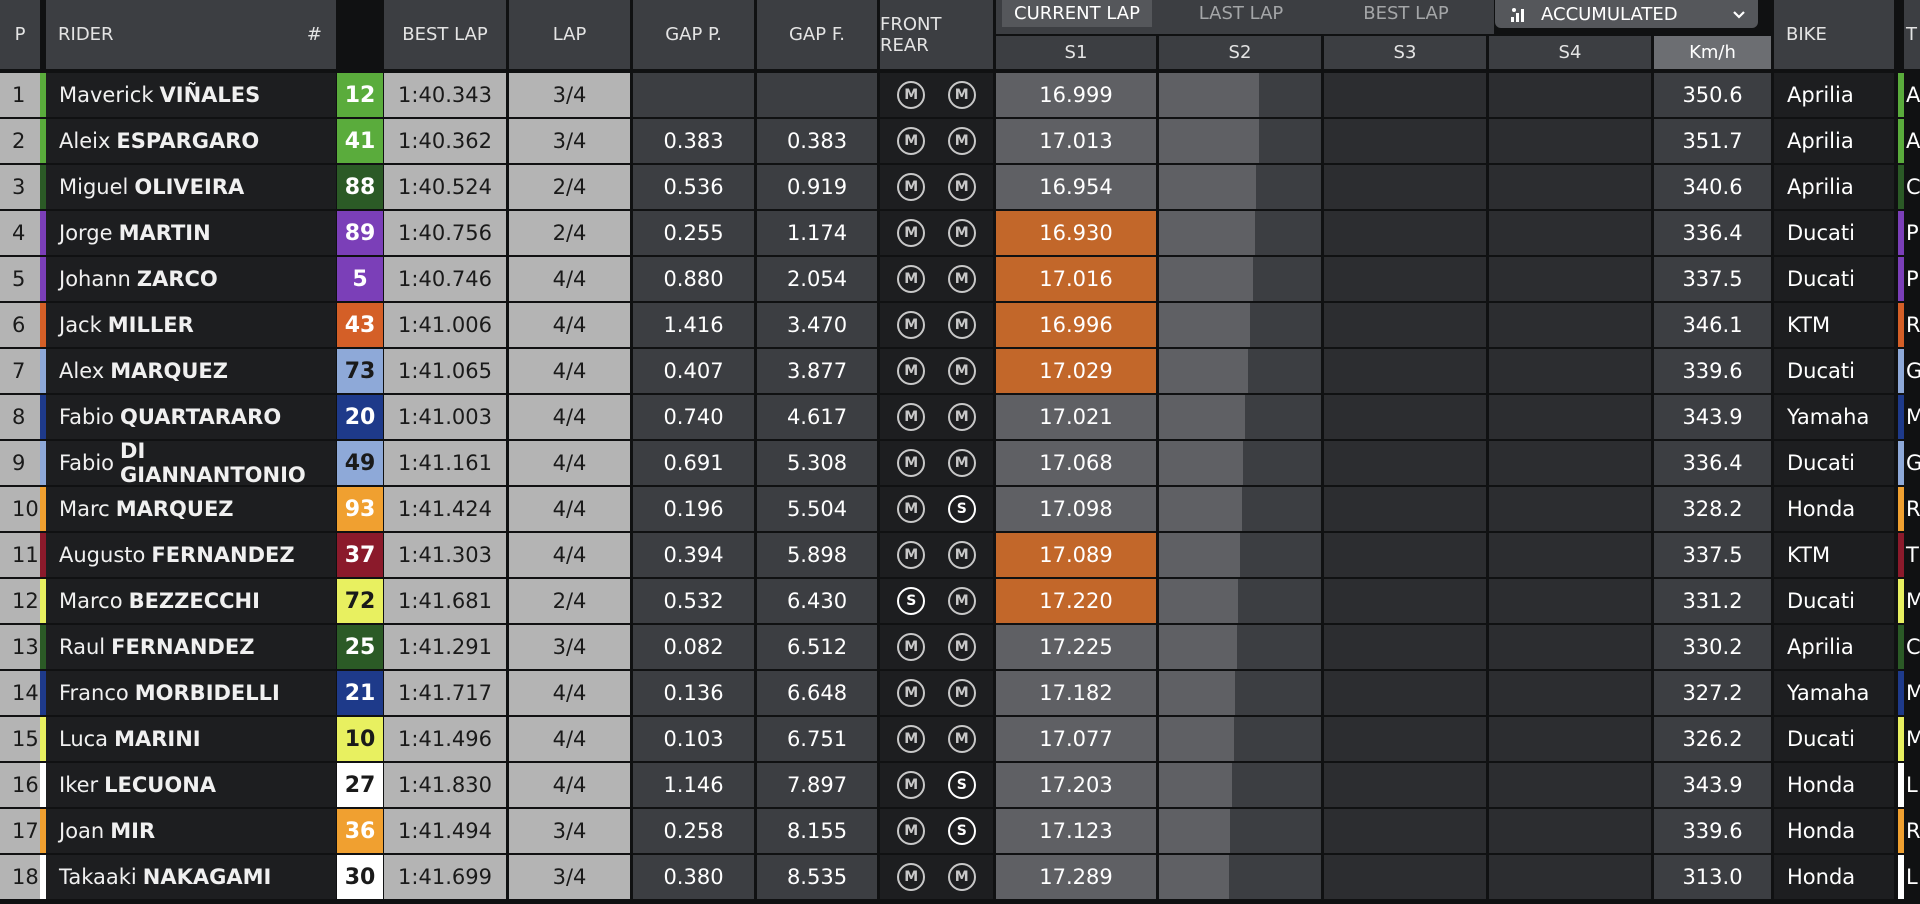 The image size is (1920, 904). What do you see at coordinates (1912, 141) in the screenshot?
I see `team-cell: A` at bounding box center [1912, 141].